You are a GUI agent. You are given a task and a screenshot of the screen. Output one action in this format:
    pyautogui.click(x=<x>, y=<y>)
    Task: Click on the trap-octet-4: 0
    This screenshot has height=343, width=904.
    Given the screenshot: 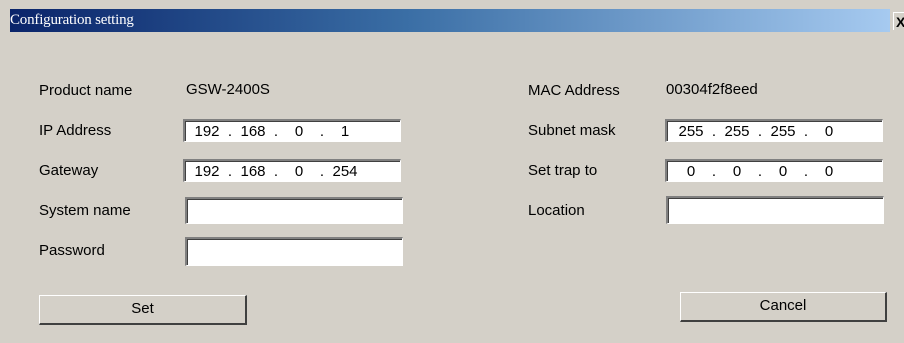 What is the action you would take?
    pyautogui.click(x=829, y=171)
    